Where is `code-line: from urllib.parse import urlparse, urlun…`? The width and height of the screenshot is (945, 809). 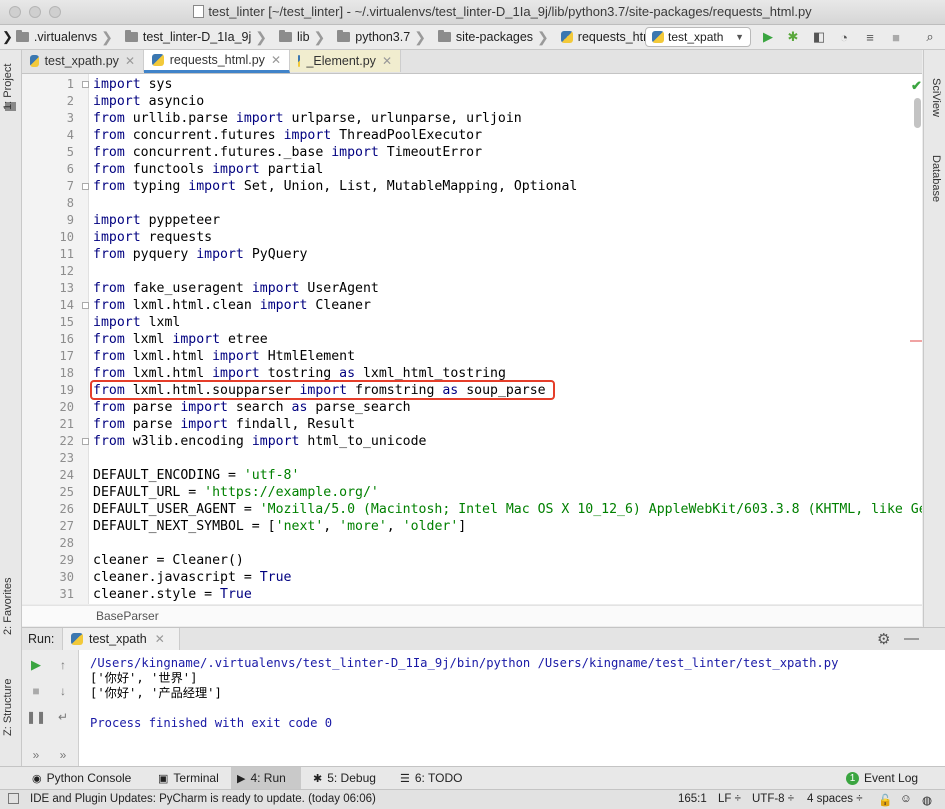 code-line: from urllib.parse import urlparse, urlun… is located at coordinates (307, 118).